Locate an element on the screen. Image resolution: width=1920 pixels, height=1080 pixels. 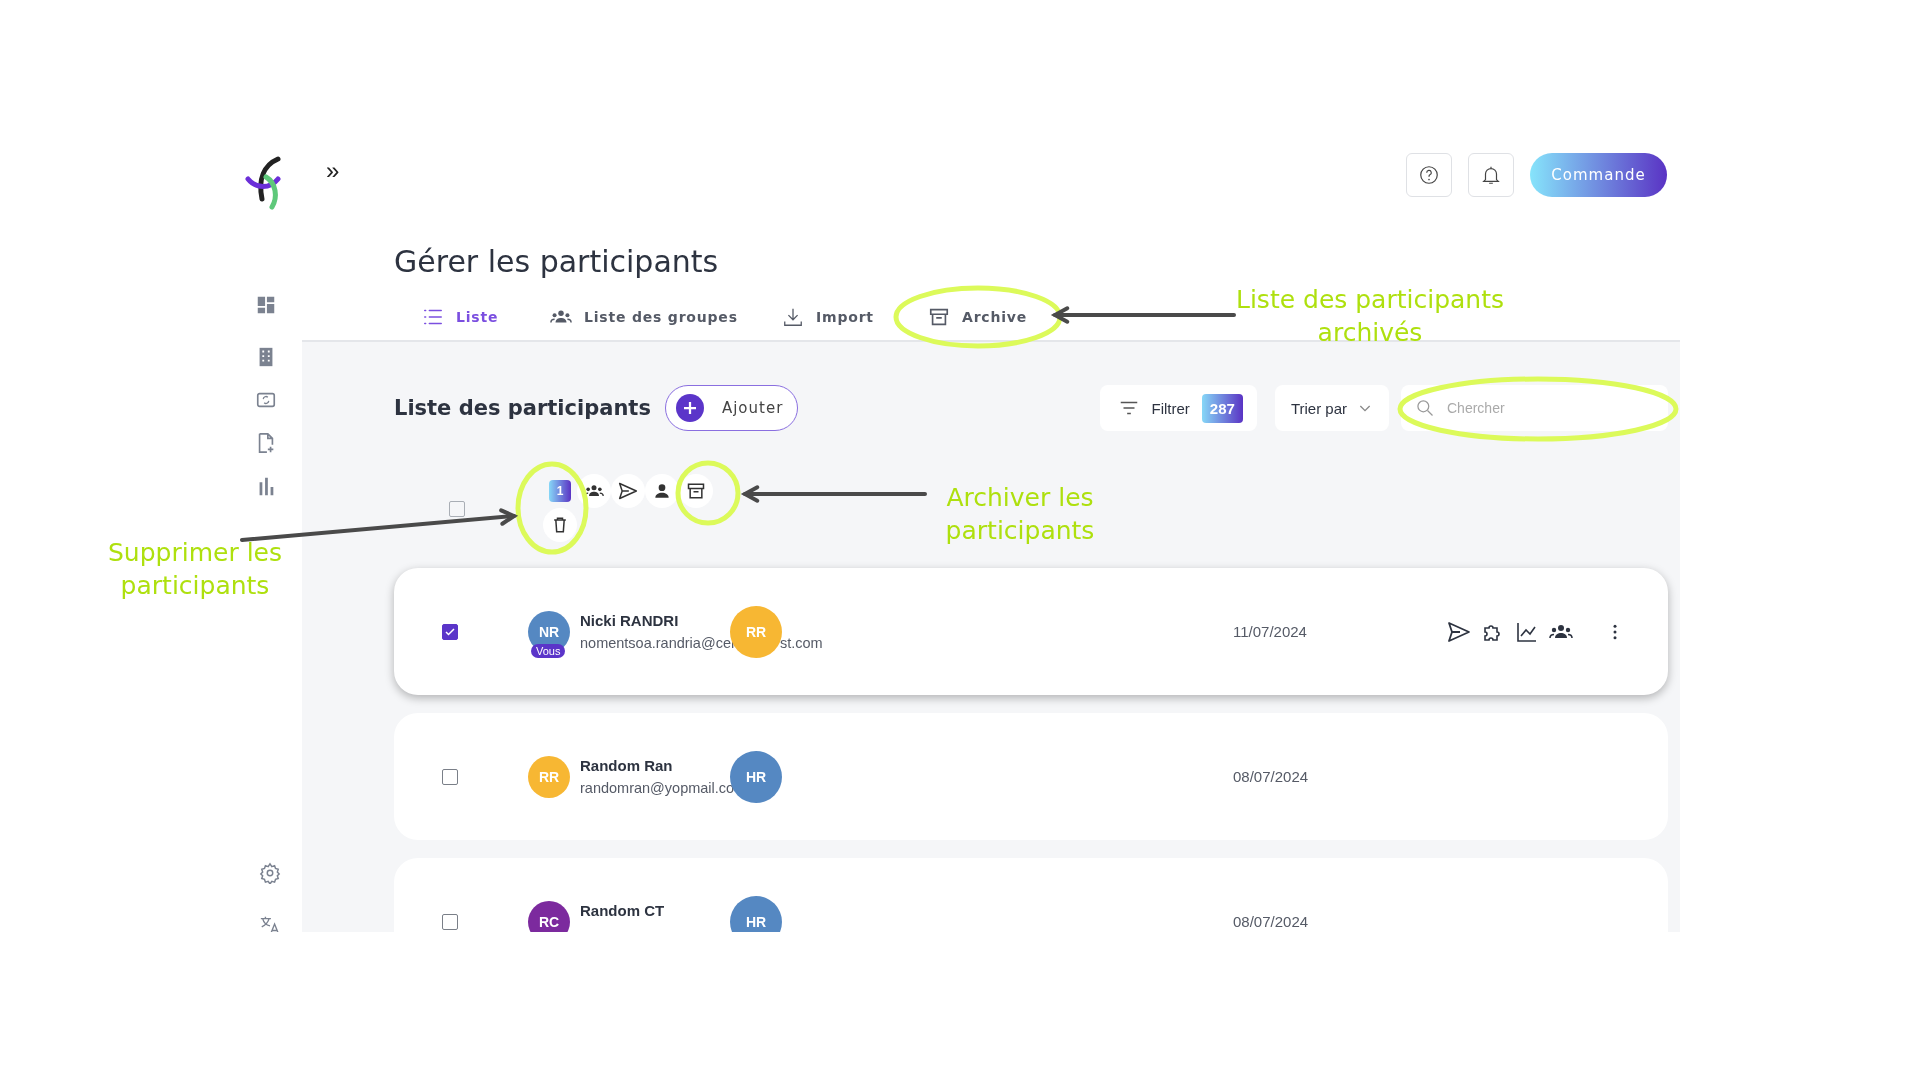
sort-dropdown: Trier par is located at coordinates (1331, 408).